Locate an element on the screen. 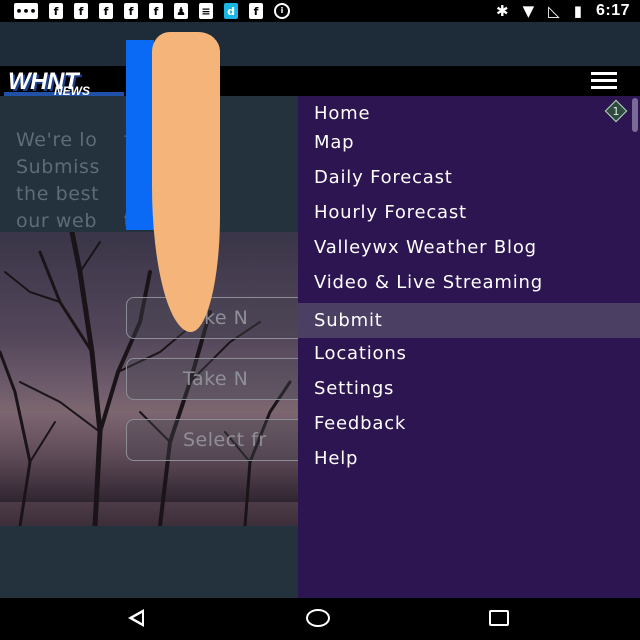 The height and width of the screenshot is (640, 640). hamburger-menu-icon is located at coordinates (605, 81).